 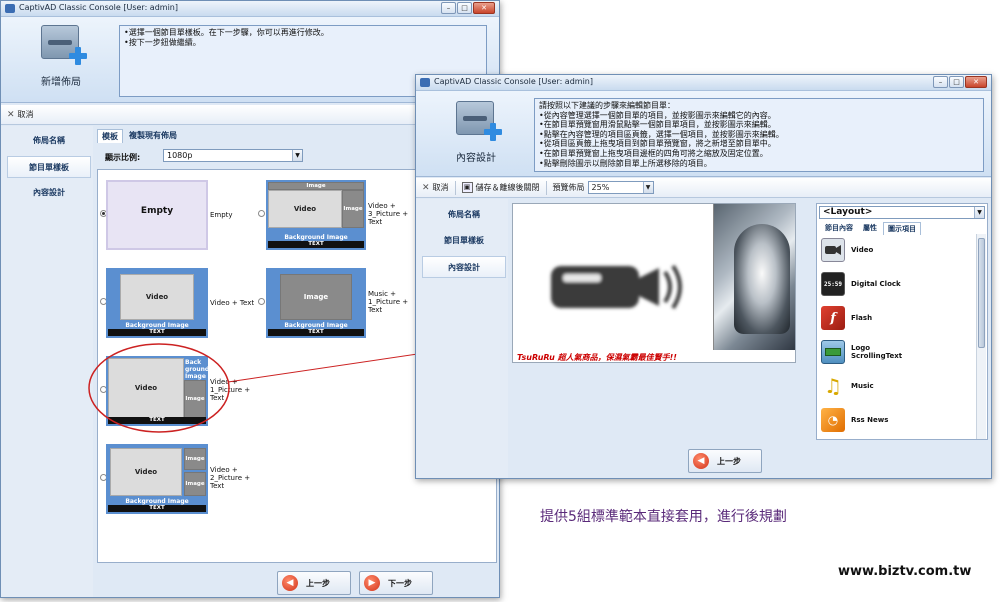 What do you see at coordinates (847, 250) in the screenshot?
I see `item-video: Video` at bounding box center [847, 250].